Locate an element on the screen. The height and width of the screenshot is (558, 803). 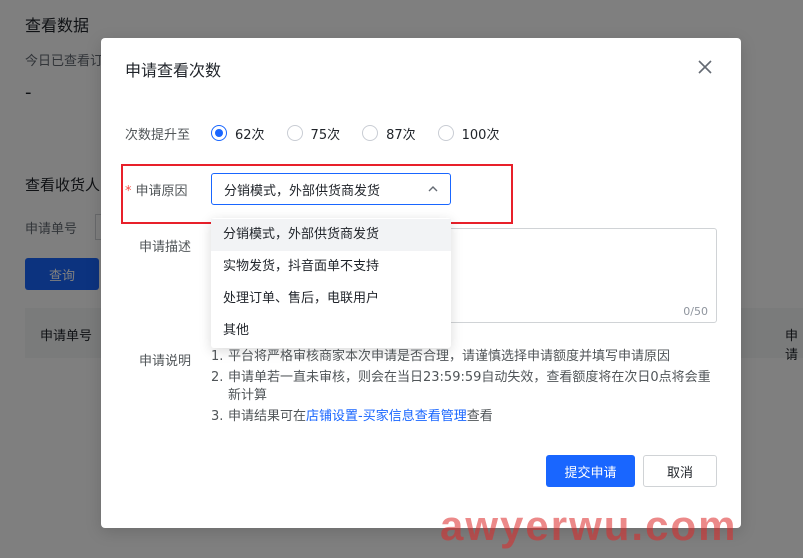
radio-label: 62次 is located at coordinates (250, 135).